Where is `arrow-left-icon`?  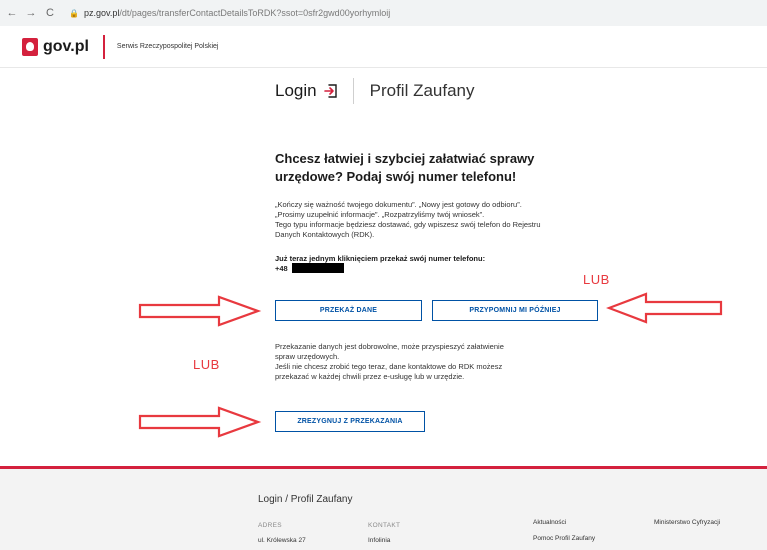 arrow-left-icon is located at coordinates (664, 308).